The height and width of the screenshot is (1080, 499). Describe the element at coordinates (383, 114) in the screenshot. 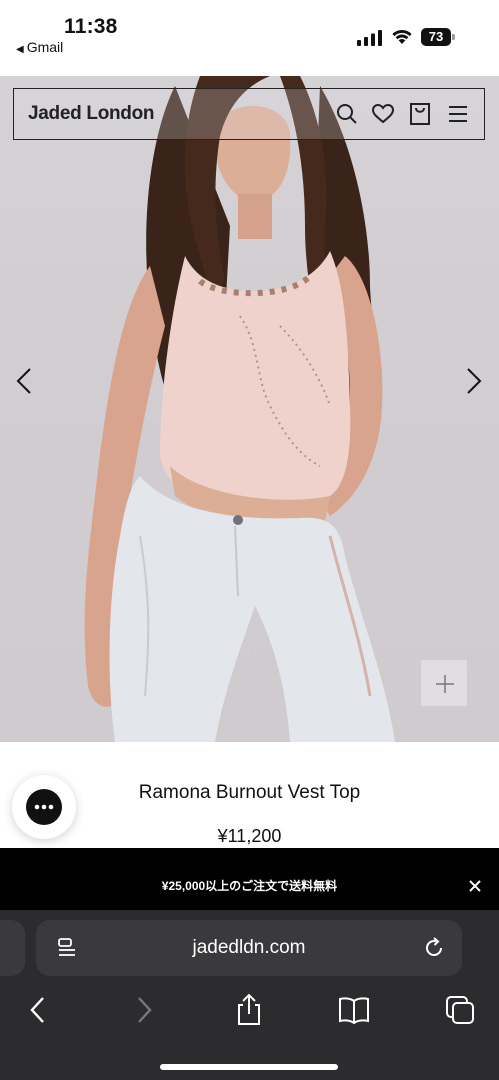

I see `heart-icon` at that location.